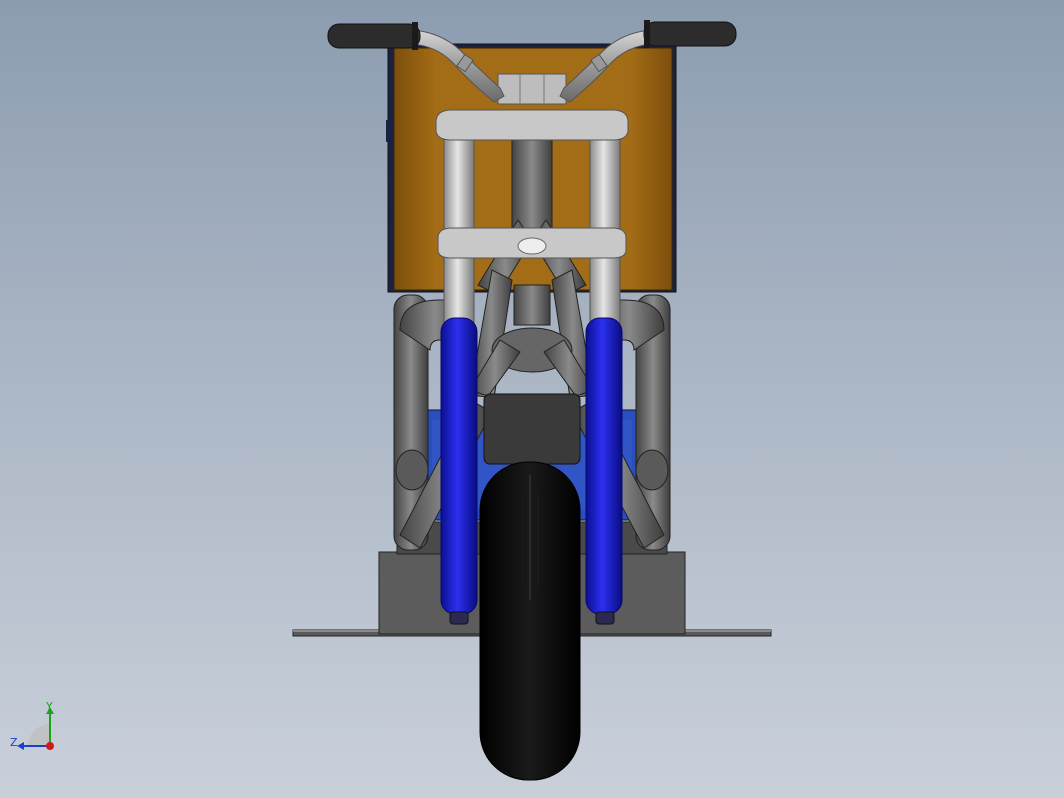 The image size is (1064, 798). Describe the element at coordinates (39, 735) in the screenshot. I see `triad-base-icon` at that location.